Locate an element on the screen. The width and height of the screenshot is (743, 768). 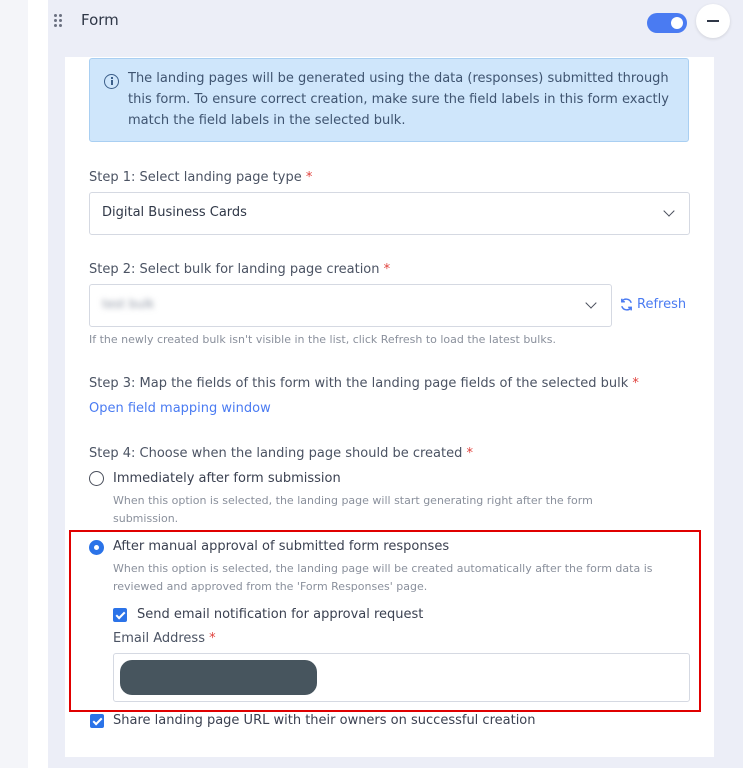
card-header is located at coordinates (395, 28).